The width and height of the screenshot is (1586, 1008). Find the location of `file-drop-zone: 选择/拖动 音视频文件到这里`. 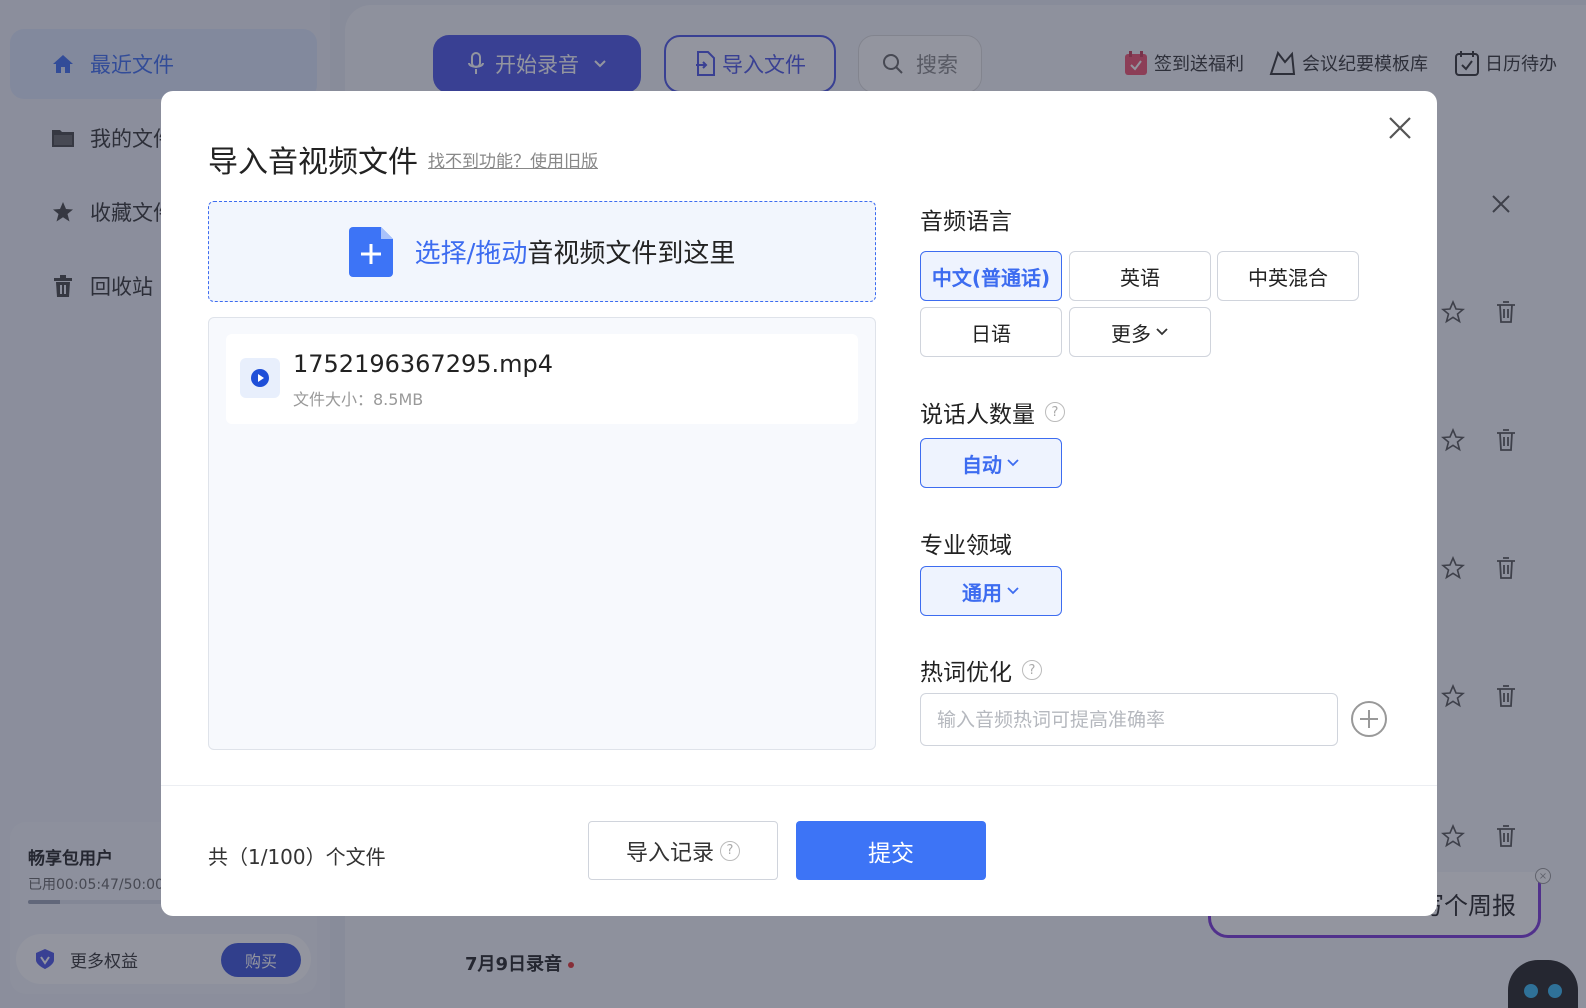

file-drop-zone: 选择/拖动 音视频文件到这里 is located at coordinates (542, 251).